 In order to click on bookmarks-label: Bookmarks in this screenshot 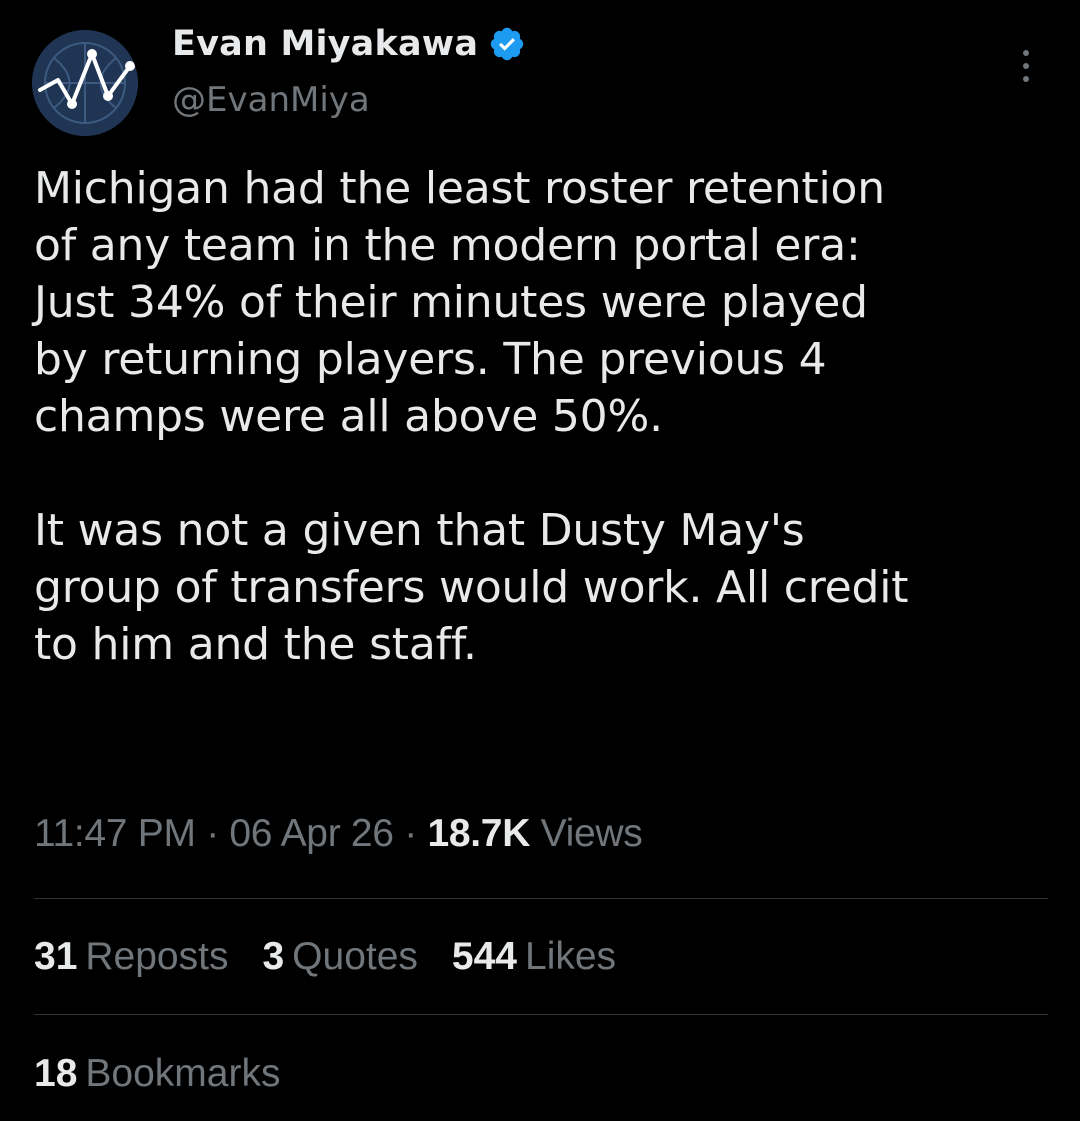, I will do `click(183, 1073)`.